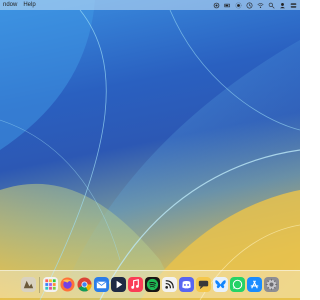  What do you see at coordinates (249, 5) in the screenshot?
I see `clock-icon` at bounding box center [249, 5].